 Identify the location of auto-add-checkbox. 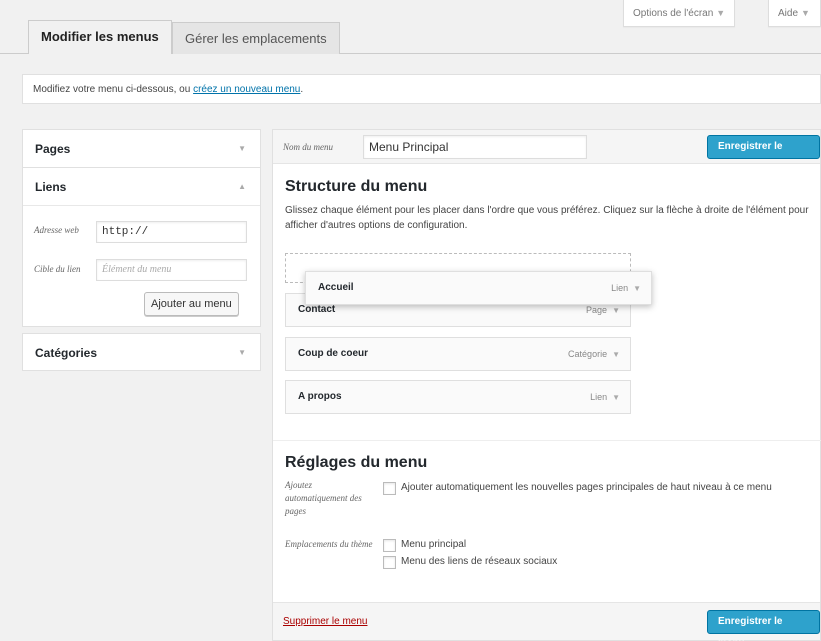
(389, 488).